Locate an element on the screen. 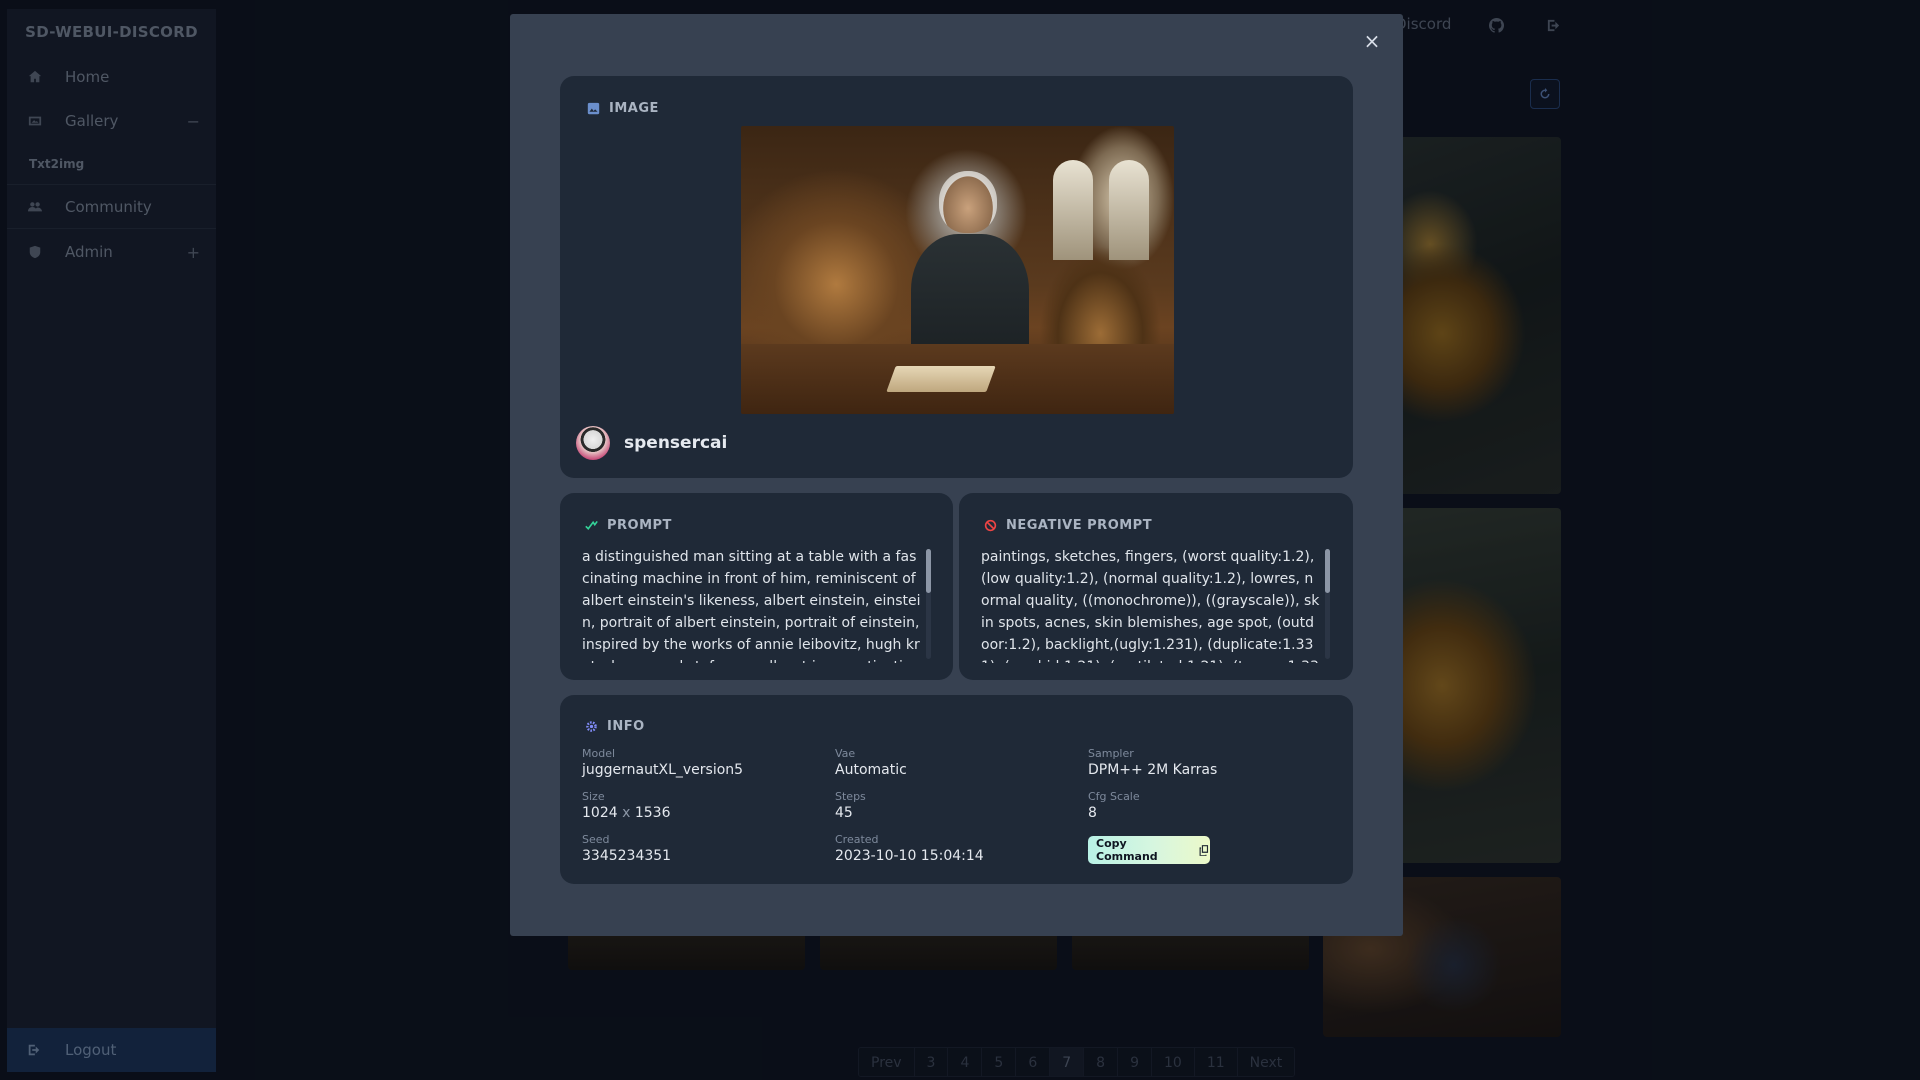  size-width: 1024 is located at coordinates (600, 813).